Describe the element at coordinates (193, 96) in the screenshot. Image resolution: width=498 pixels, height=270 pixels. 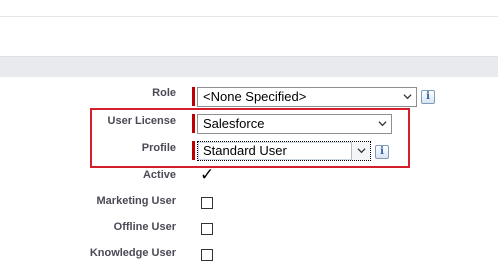
I see `required-indicator` at that location.